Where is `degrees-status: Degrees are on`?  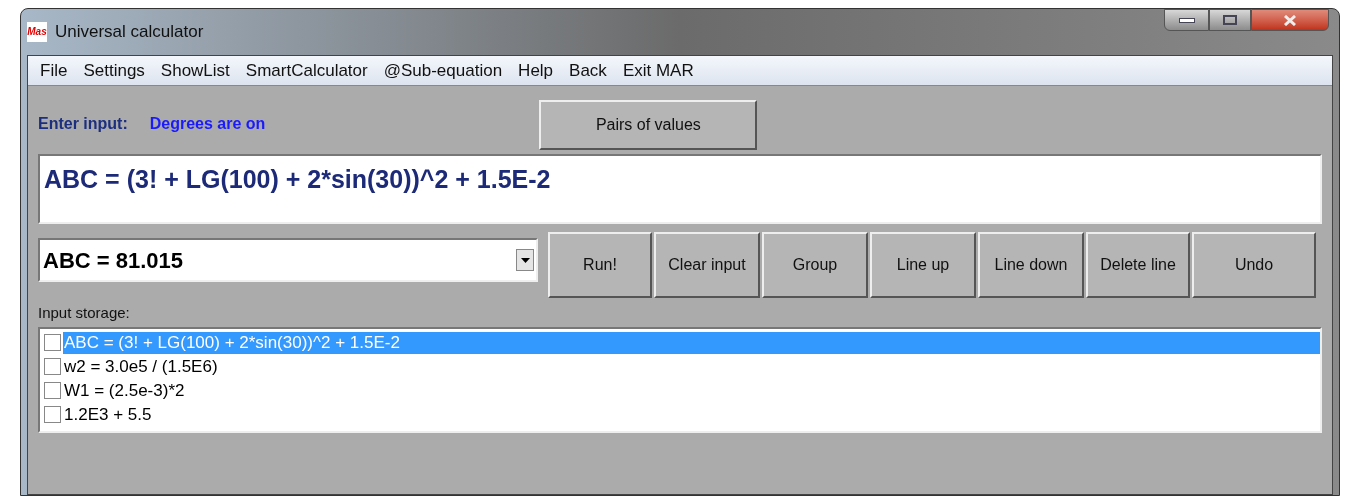 degrees-status: Degrees are on is located at coordinates (207, 124).